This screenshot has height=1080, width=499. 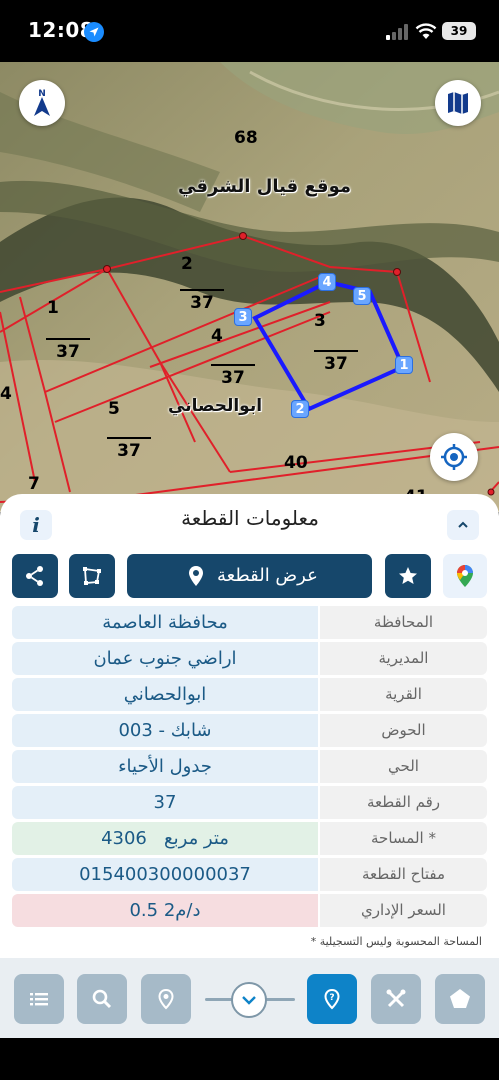 I want to click on collapse-button, so click(x=463, y=525).